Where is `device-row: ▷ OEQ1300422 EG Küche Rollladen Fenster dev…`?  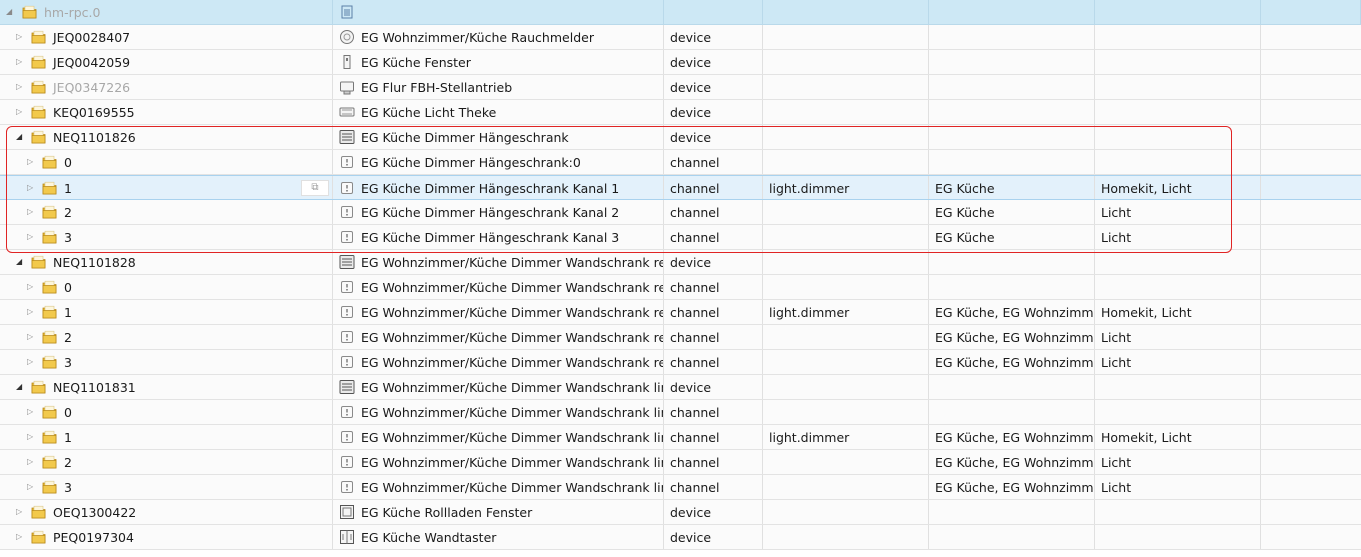
device-row: ▷ OEQ1300422 EG Küche Rollladen Fenster dev… is located at coordinates (680, 512).